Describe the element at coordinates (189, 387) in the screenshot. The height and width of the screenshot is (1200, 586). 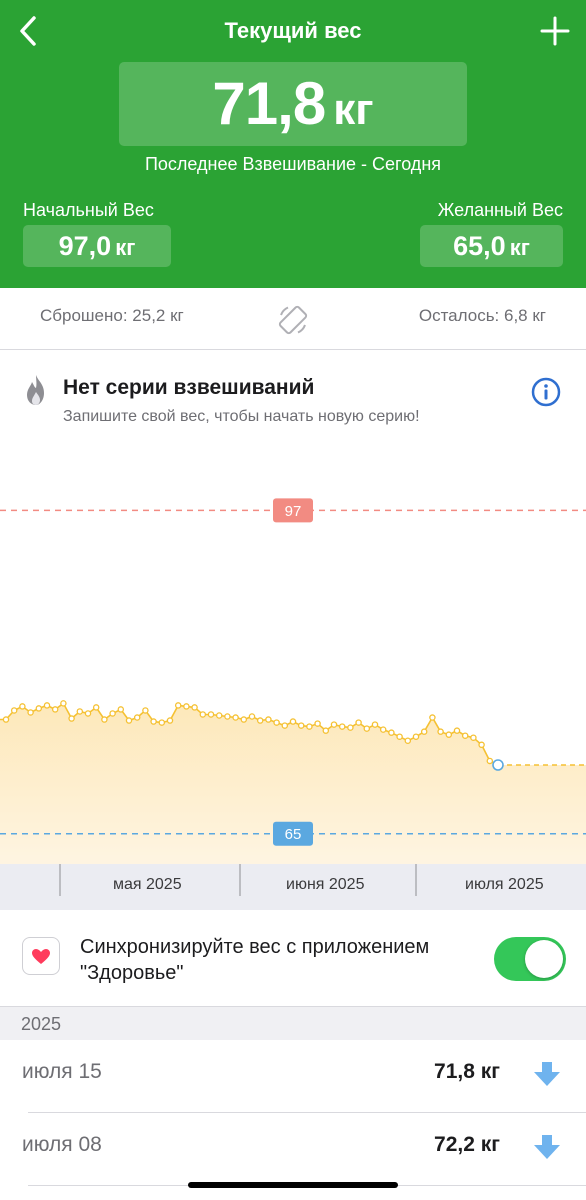
I see `streak-title: Нет серии взвешиваний` at that location.